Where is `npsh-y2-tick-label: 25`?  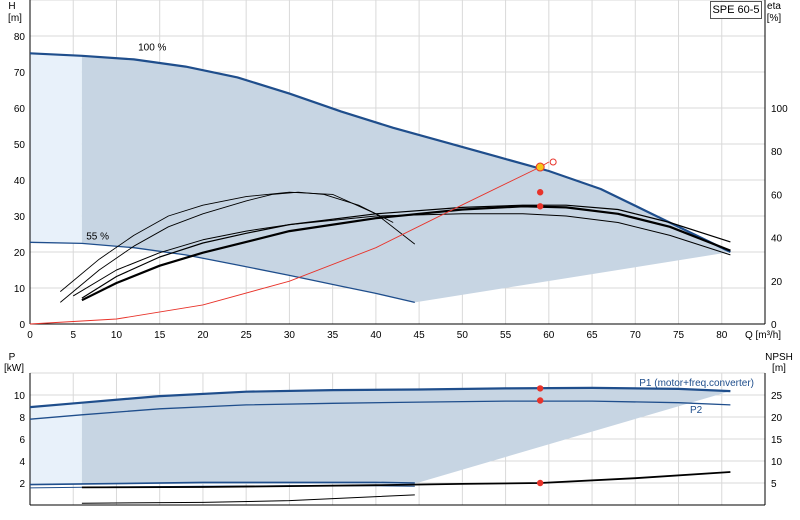 npsh-y2-tick-label: 25 is located at coordinates (777, 396).